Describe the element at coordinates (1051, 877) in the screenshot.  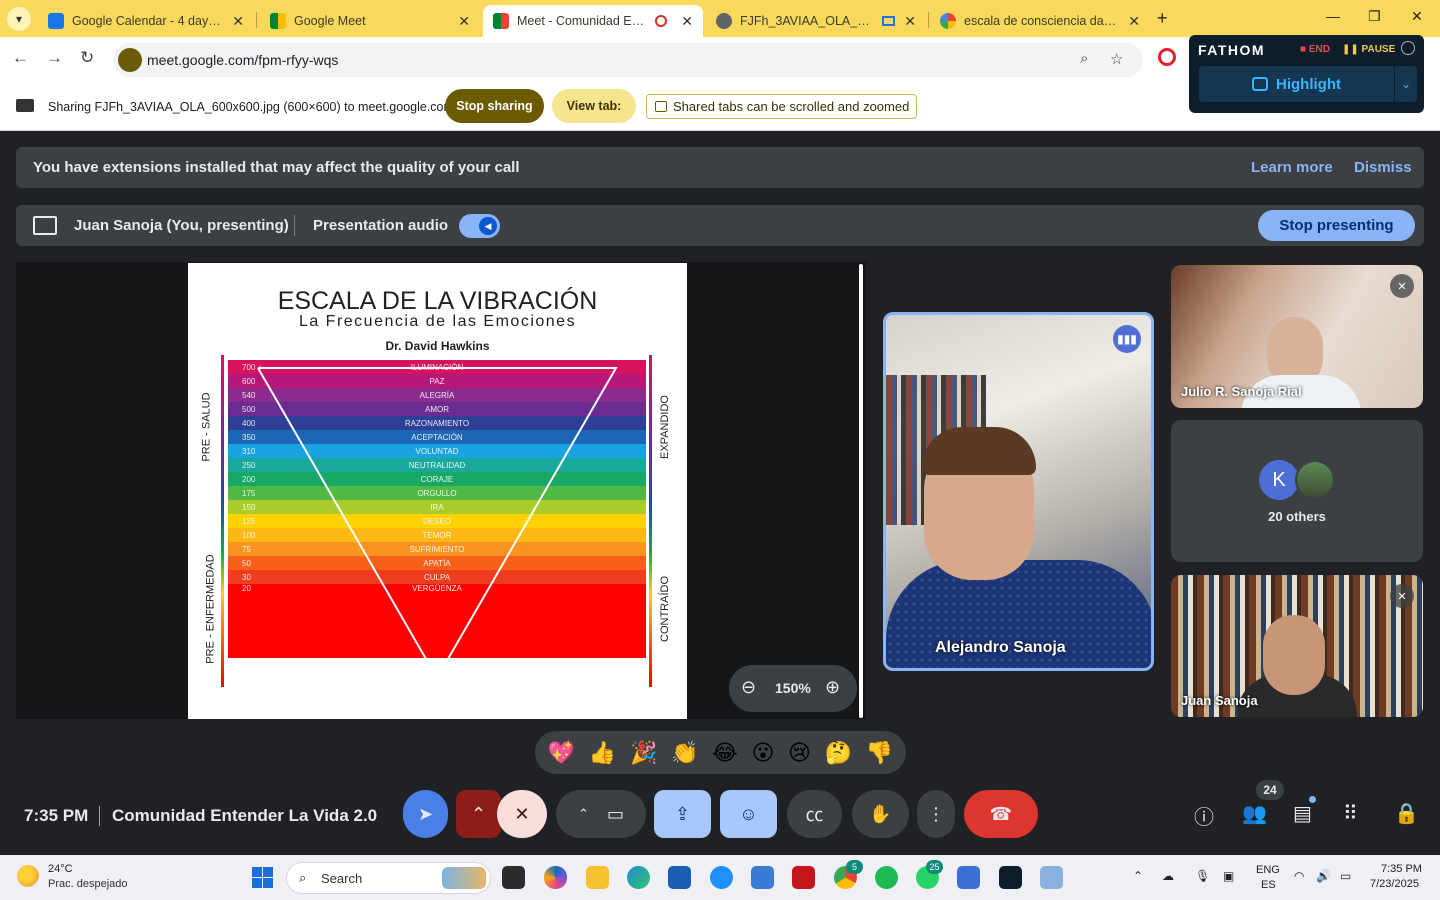
I see `snipping-tool-icon` at that location.